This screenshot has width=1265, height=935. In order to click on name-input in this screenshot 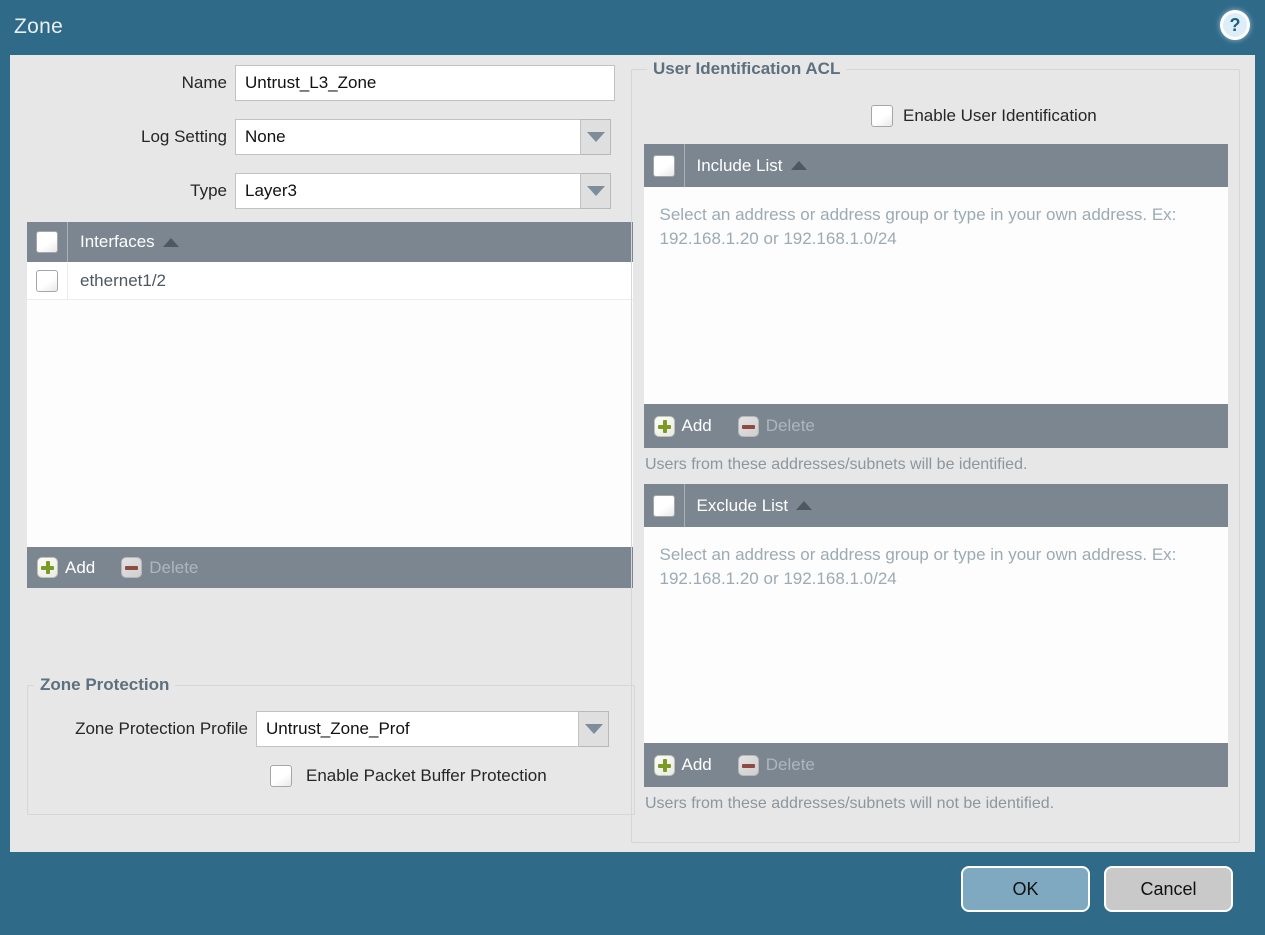, I will do `click(425, 83)`.